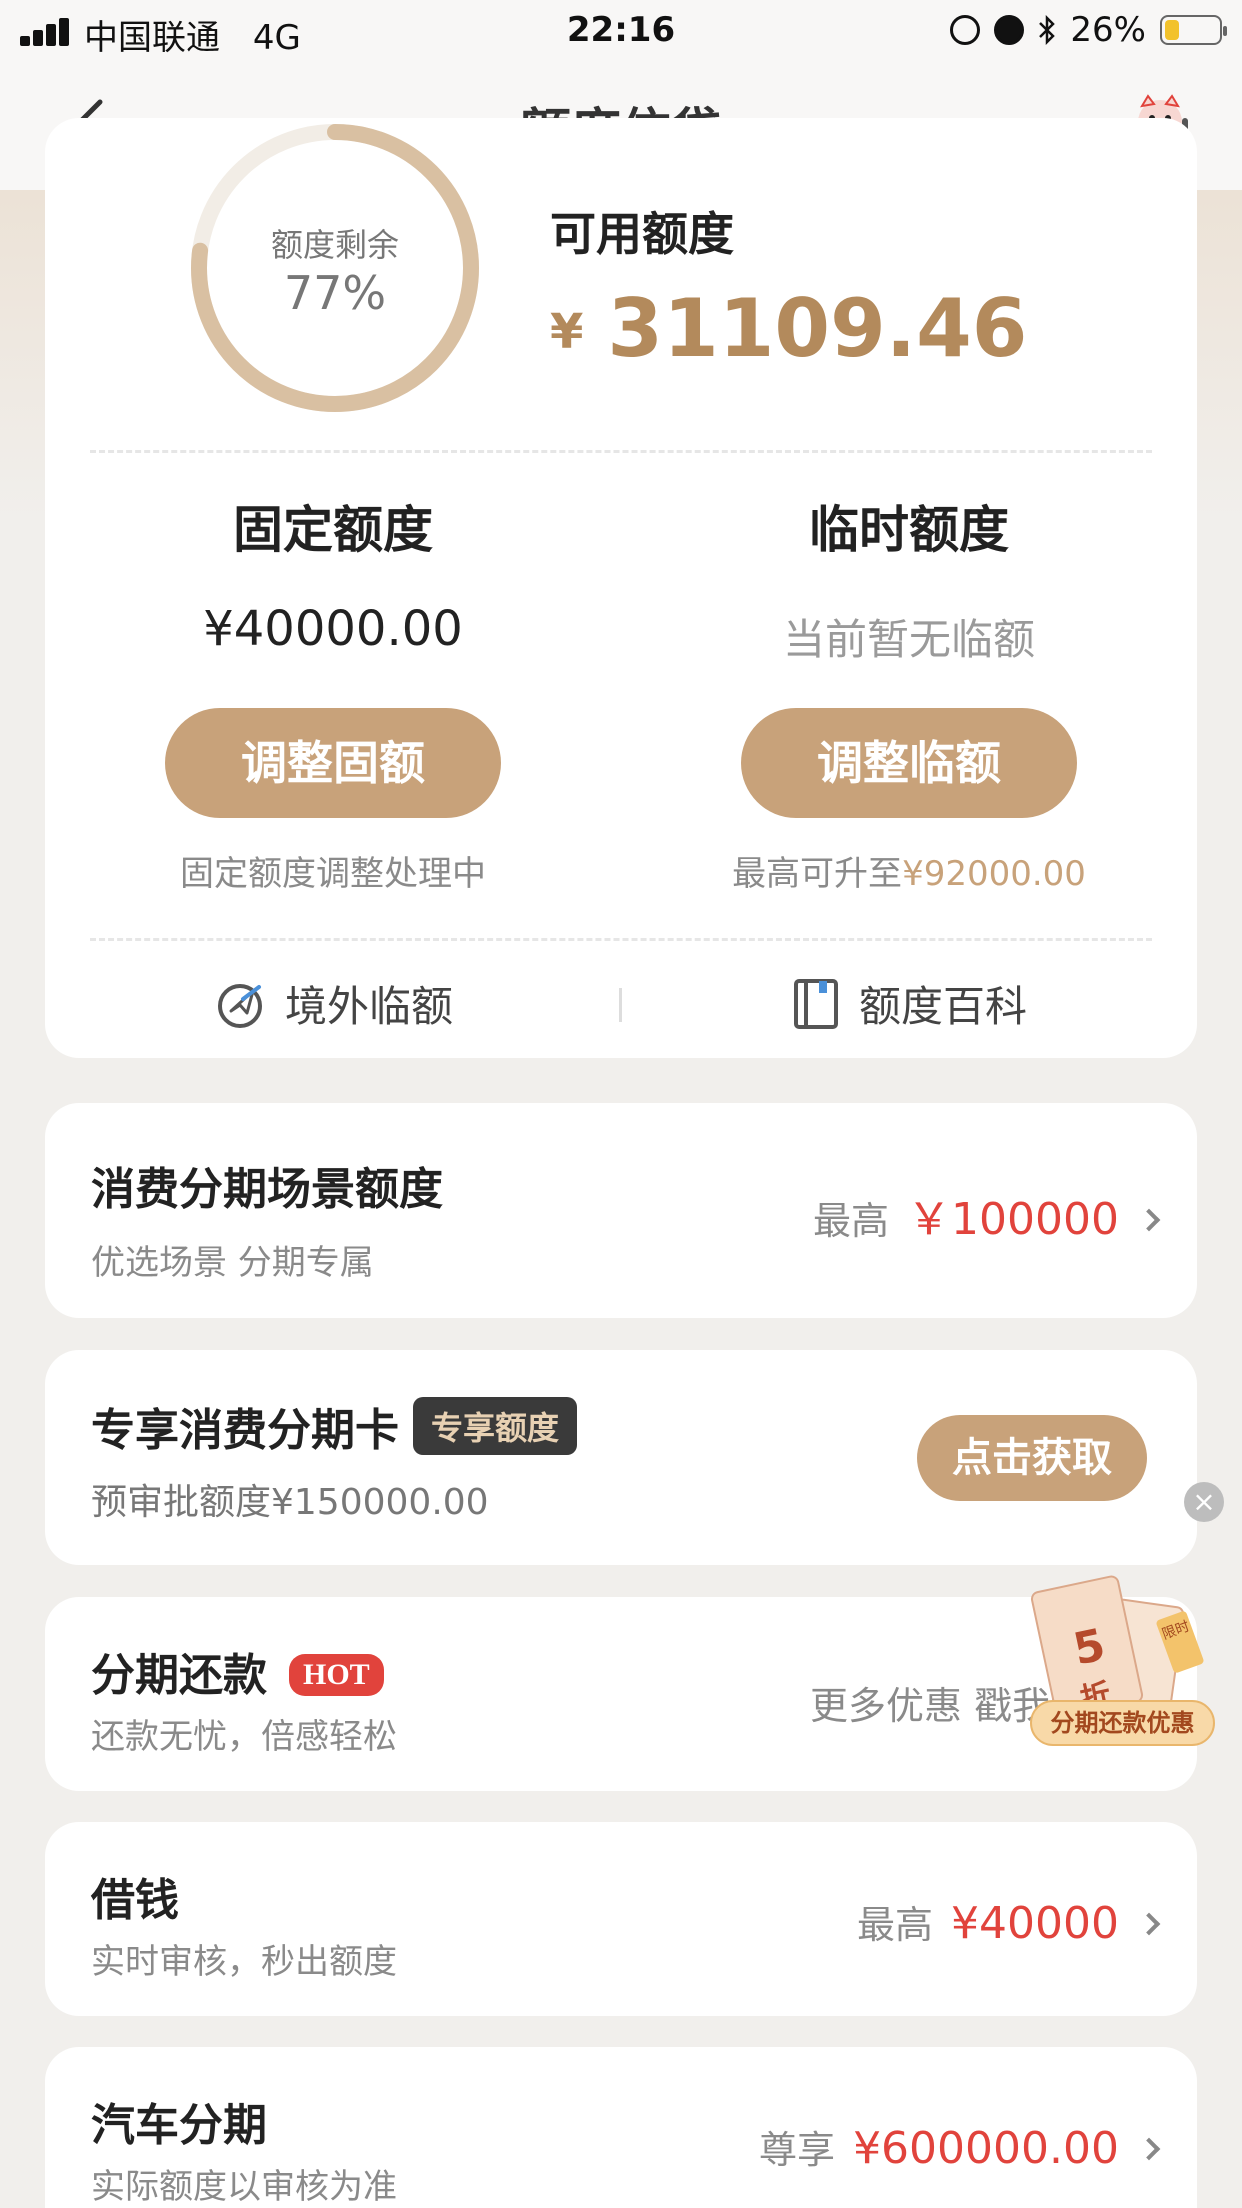  Describe the element at coordinates (986, 2148) in the screenshot. I see `row-amount: ¥600000.00` at that location.